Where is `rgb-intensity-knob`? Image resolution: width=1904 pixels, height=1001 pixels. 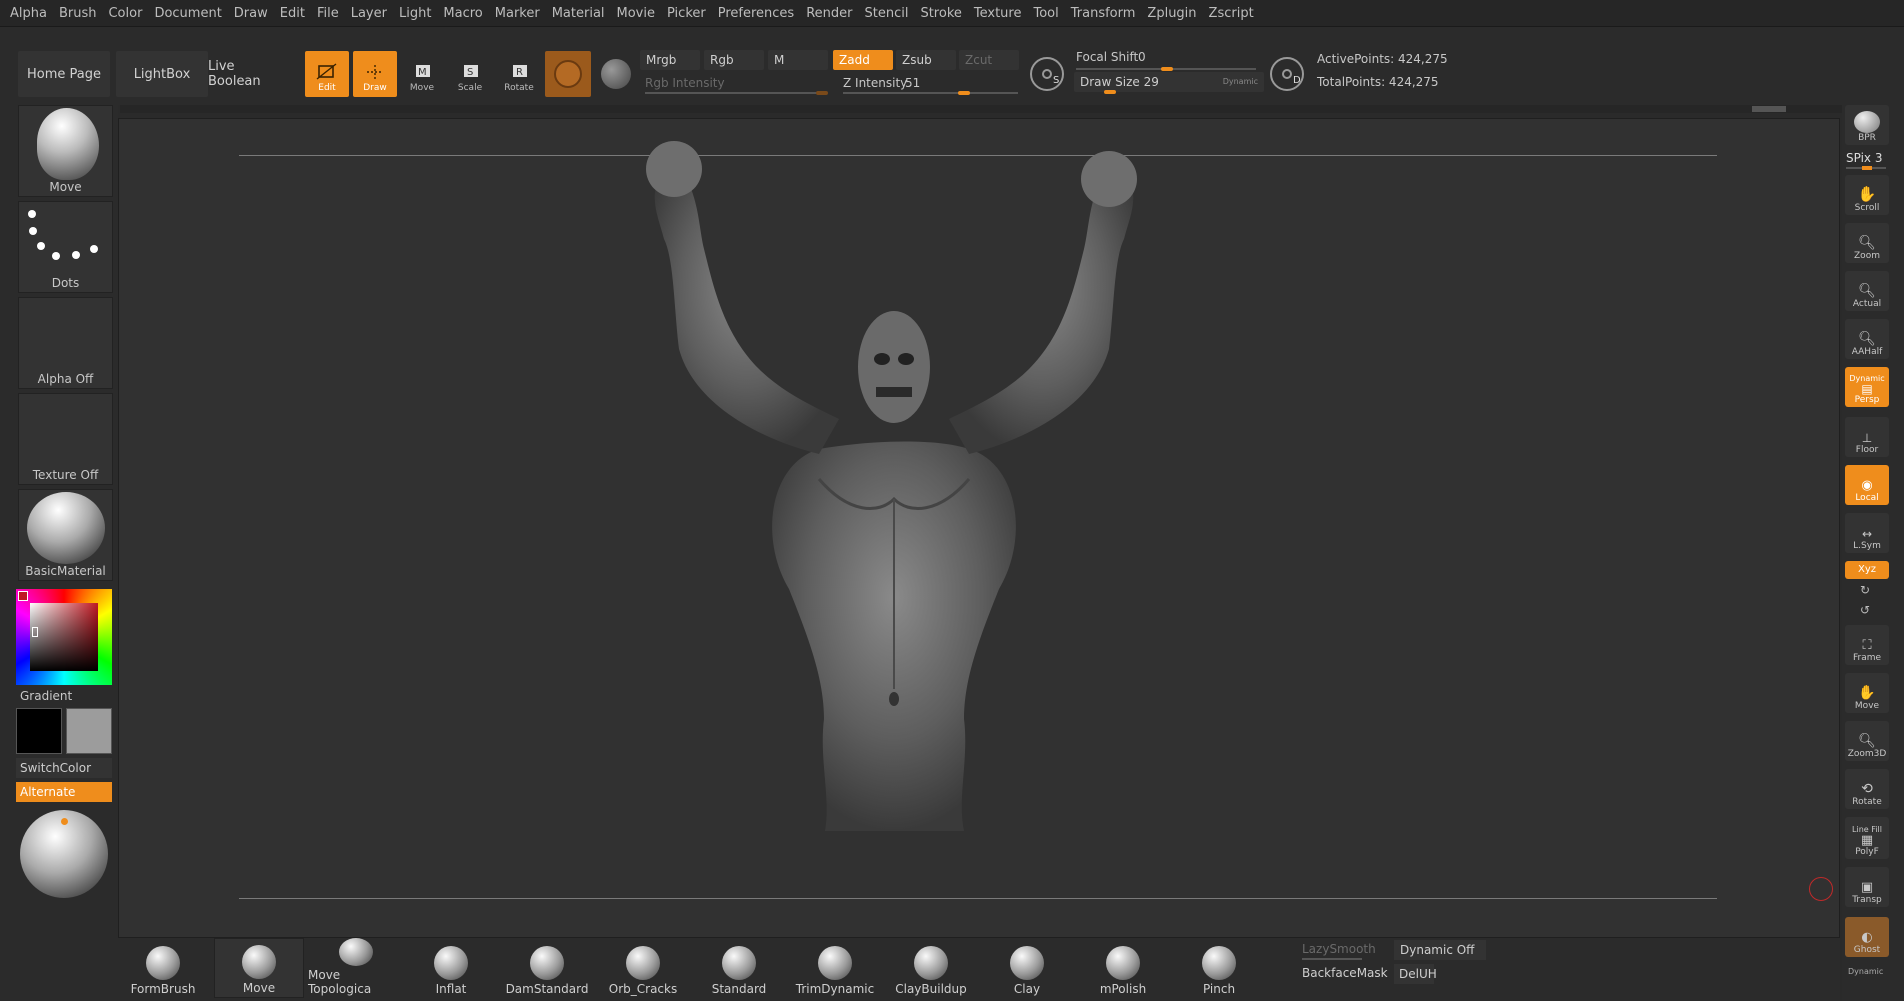 rgb-intensity-knob is located at coordinates (822, 93).